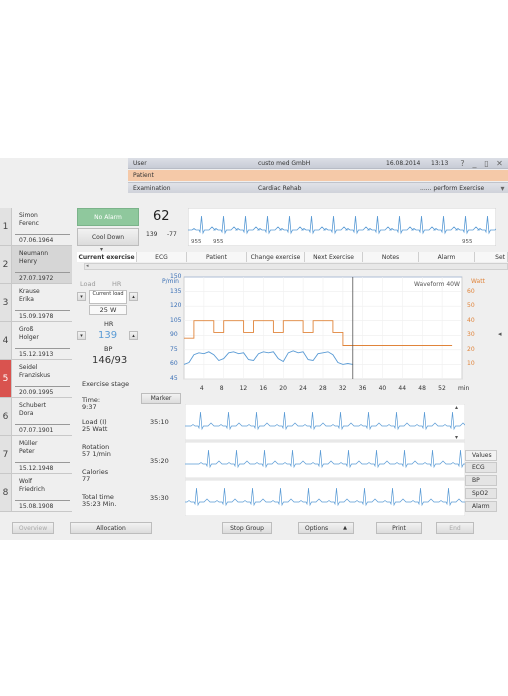 This screenshot has height=696, width=508. What do you see at coordinates (107, 257) in the screenshot?
I see `tab-current-exercise: Current exercise` at bounding box center [107, 257].